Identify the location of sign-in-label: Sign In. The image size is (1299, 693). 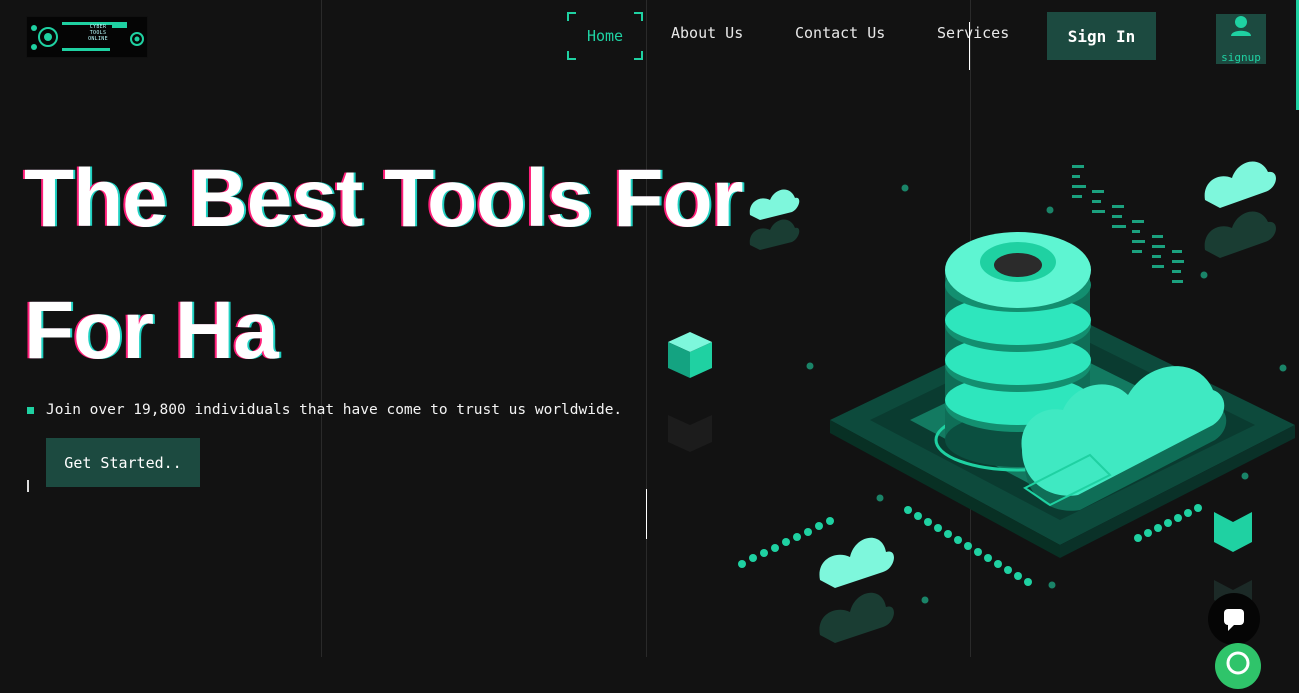
(1101, 36).